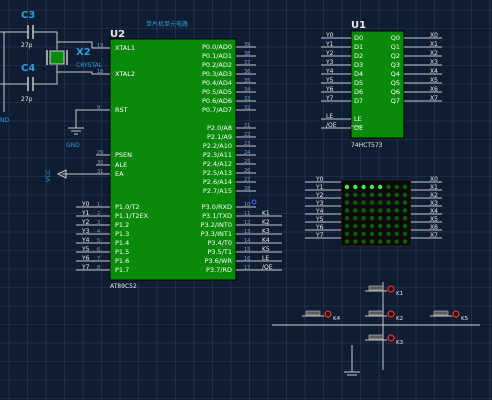  Describe the element at coordinates (217, 216) in the screenshot. I see `u2-right-pin-name: P3.1/TXD` at that location.